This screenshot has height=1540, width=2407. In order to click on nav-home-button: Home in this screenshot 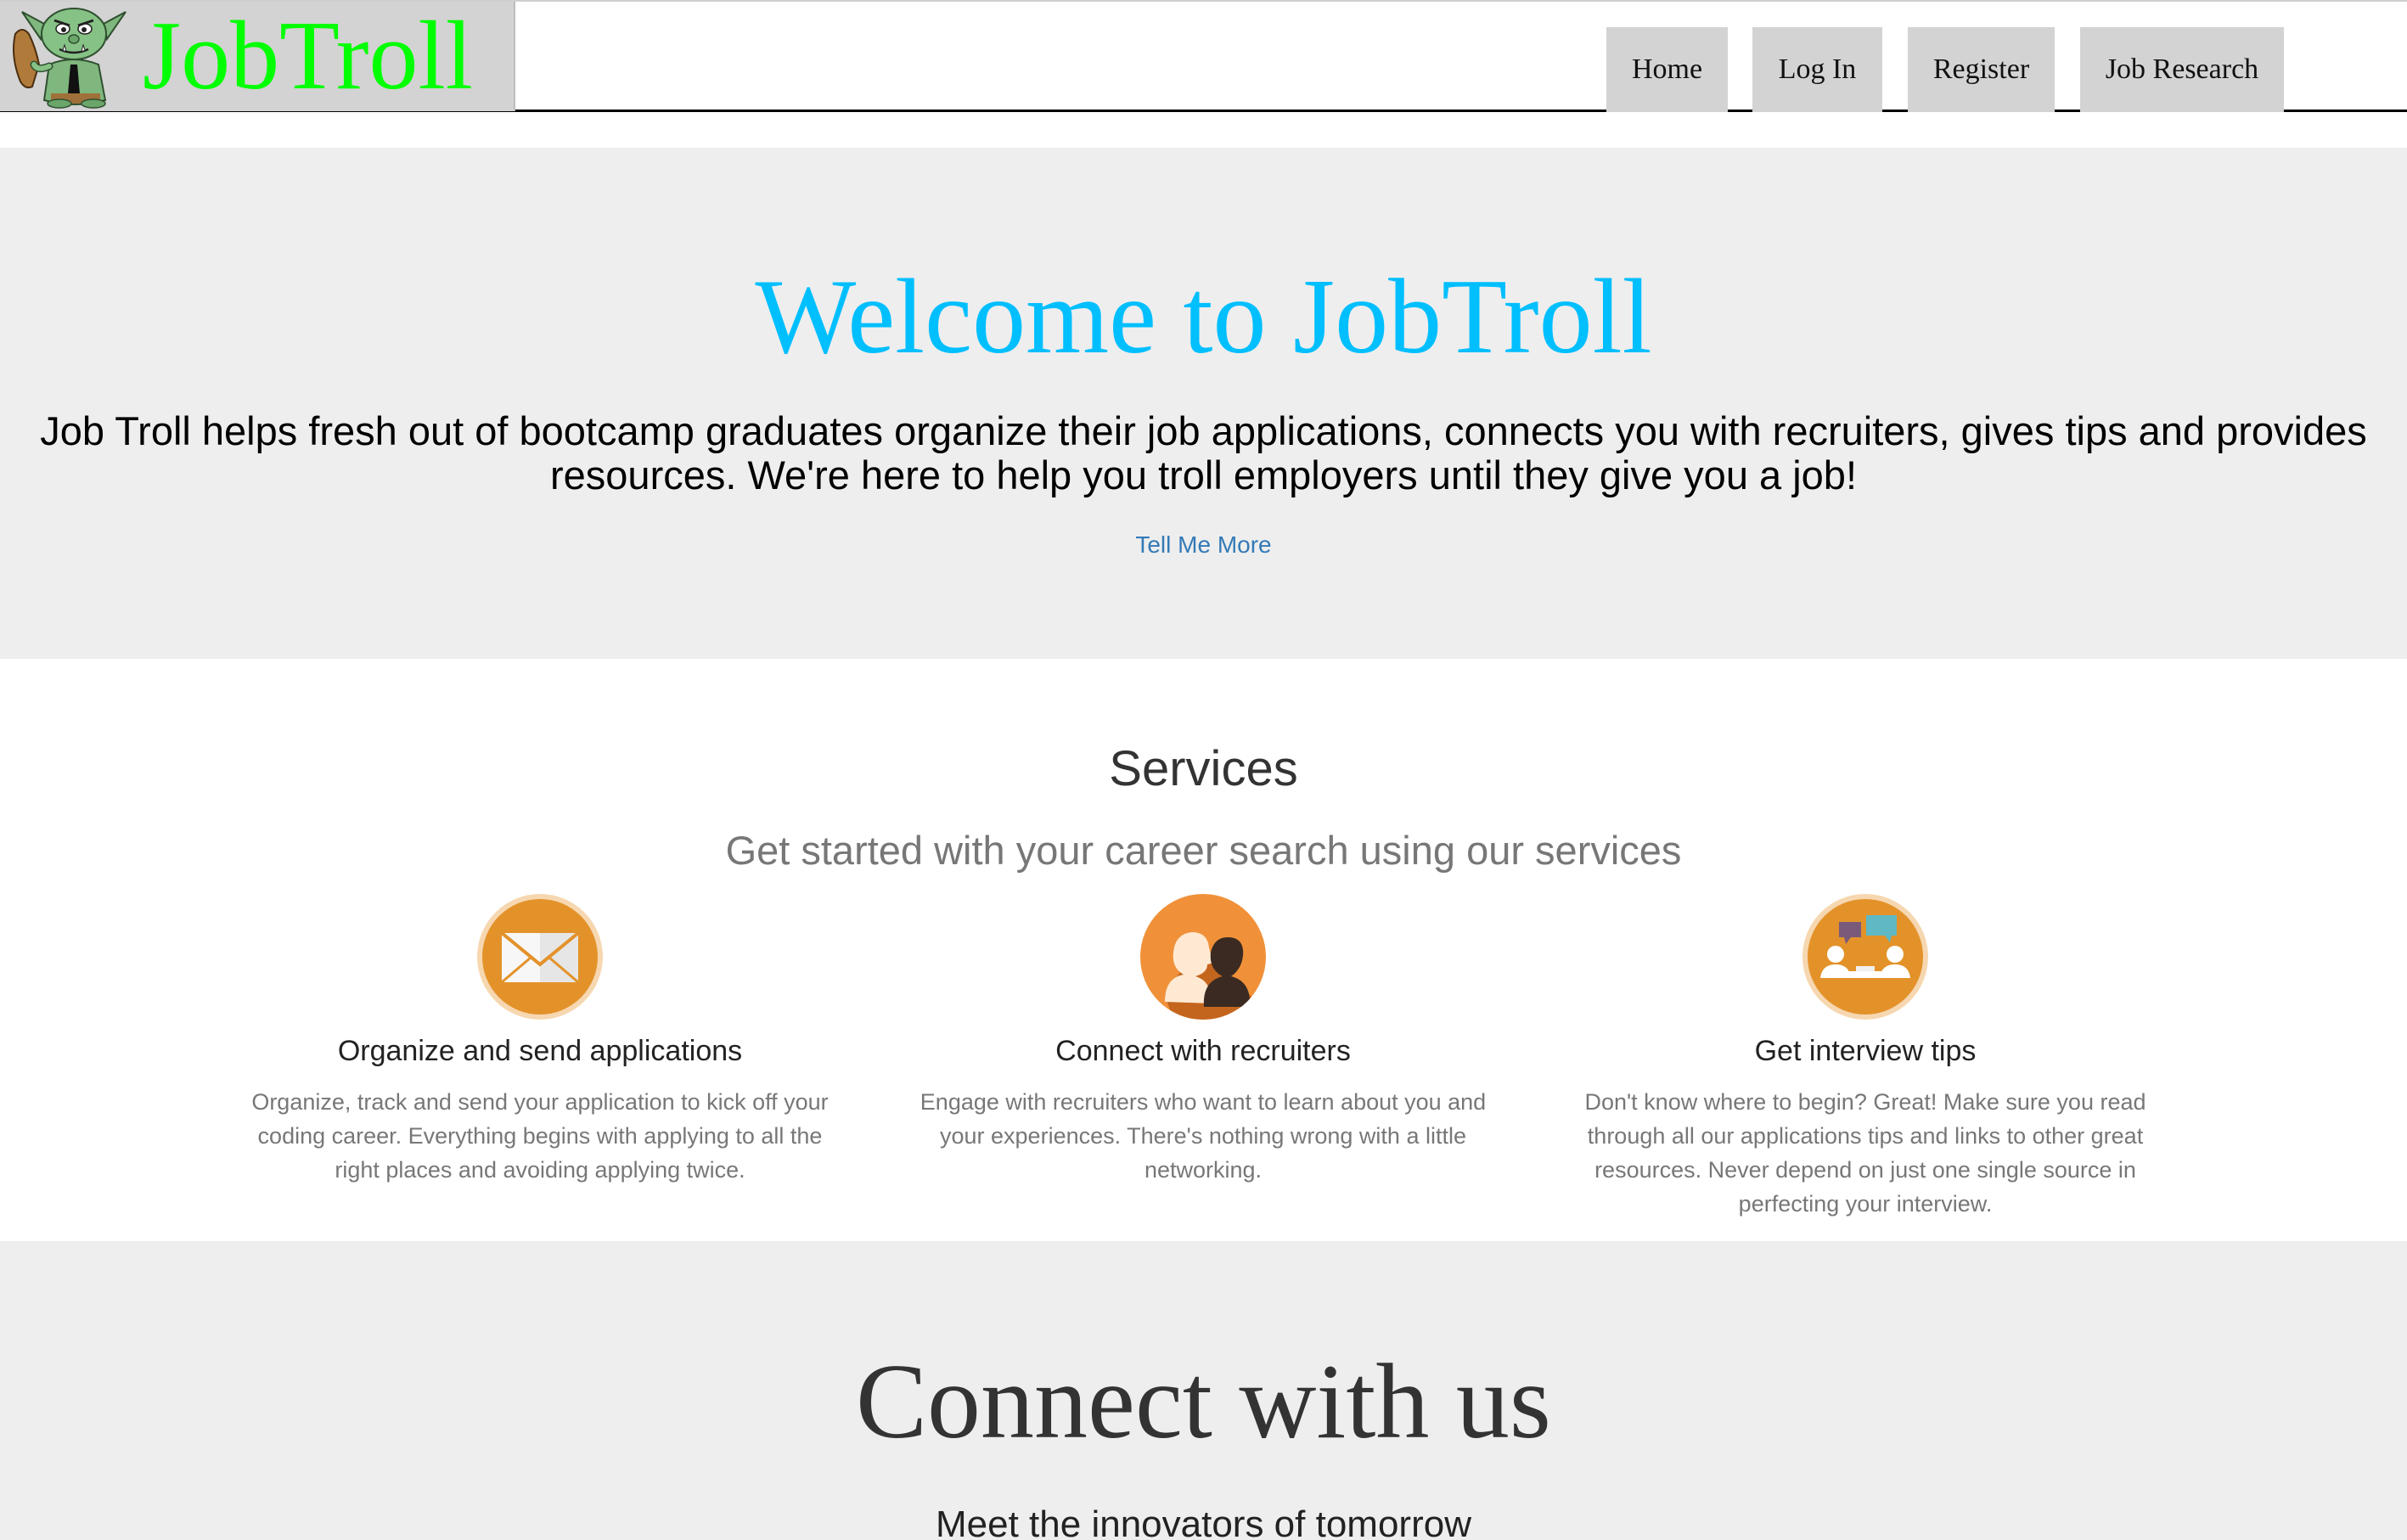, I will do `click(1667, 69)`.